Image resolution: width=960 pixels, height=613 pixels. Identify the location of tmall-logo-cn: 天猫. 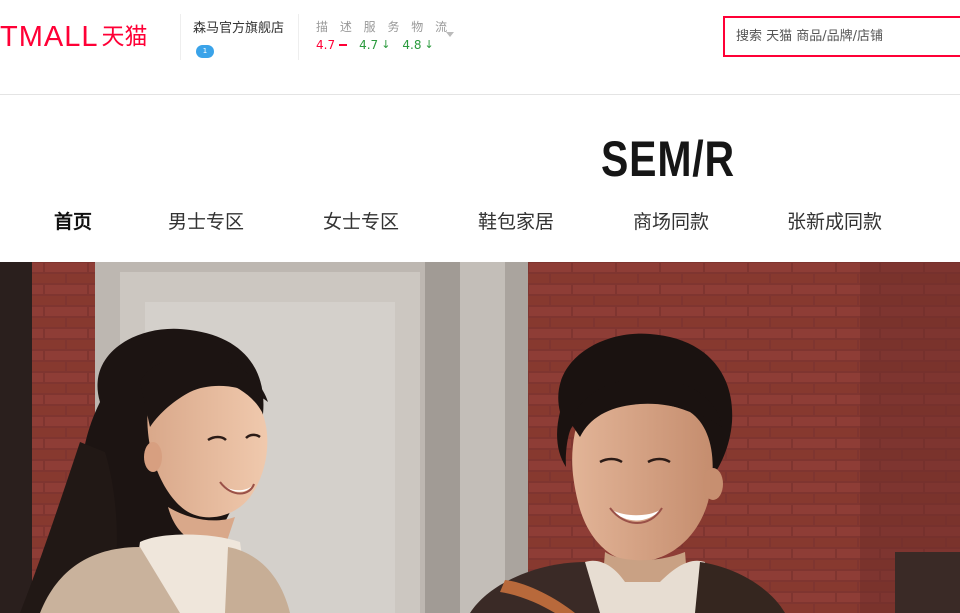
(124, 37).